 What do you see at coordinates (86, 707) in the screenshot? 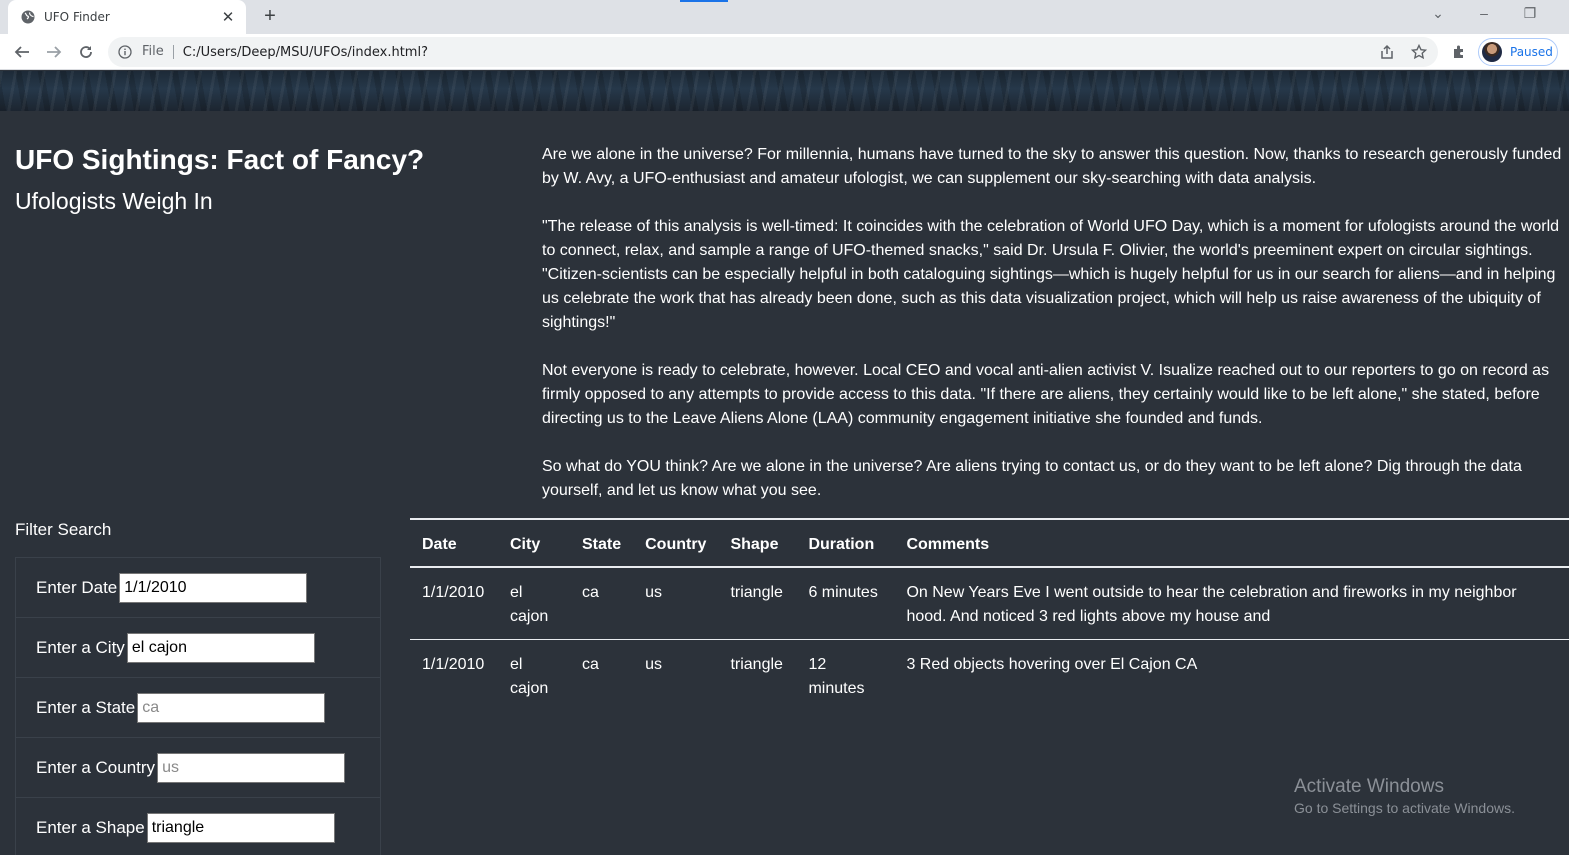
I see `state-label: Enter a State` at bounding box center [86, 707].